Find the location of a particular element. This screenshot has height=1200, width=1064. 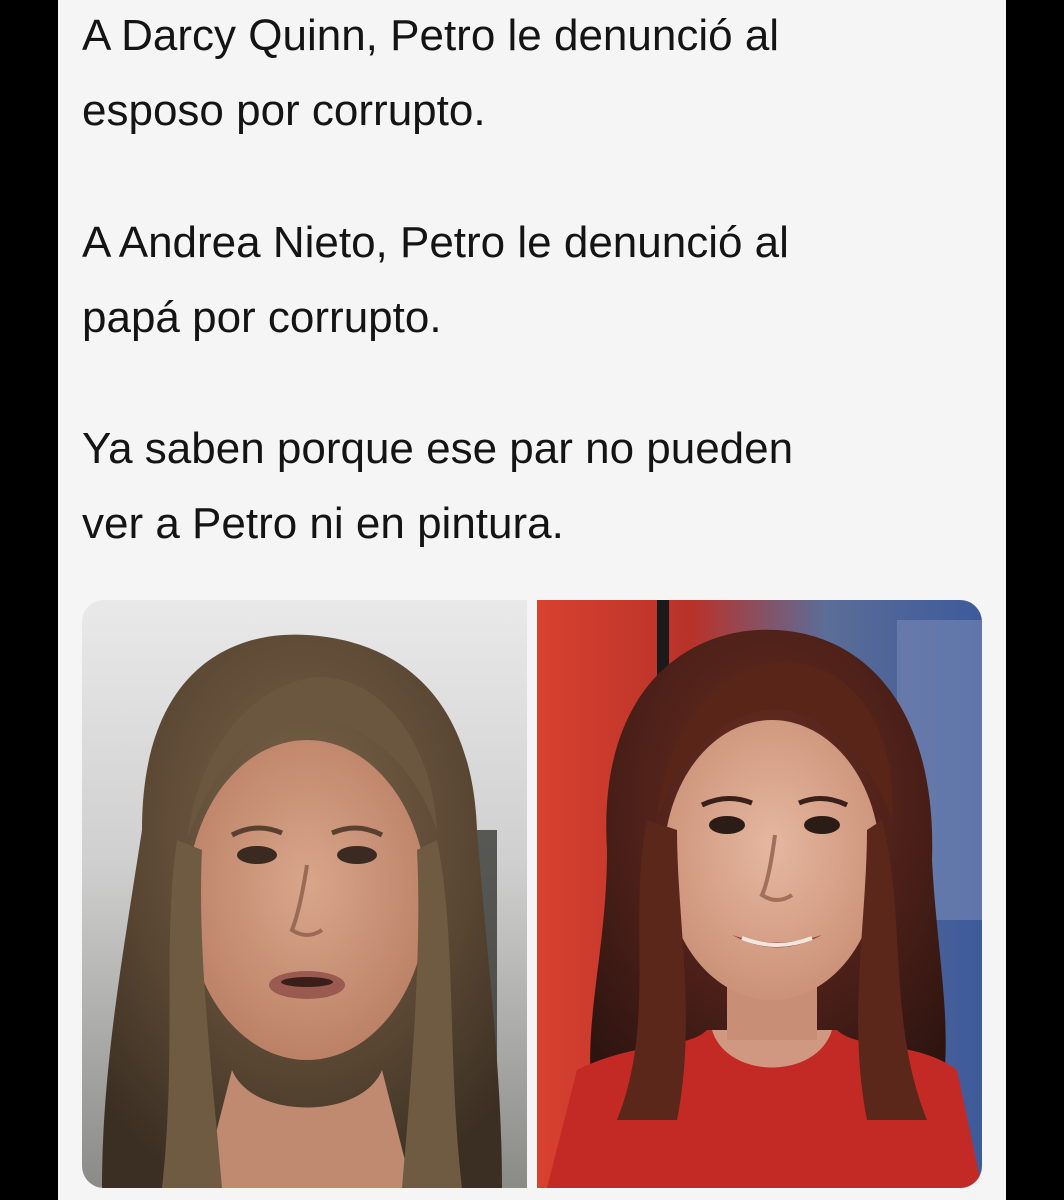

tweet-line: papá por corrupto. is located at coordinates (262, 317).